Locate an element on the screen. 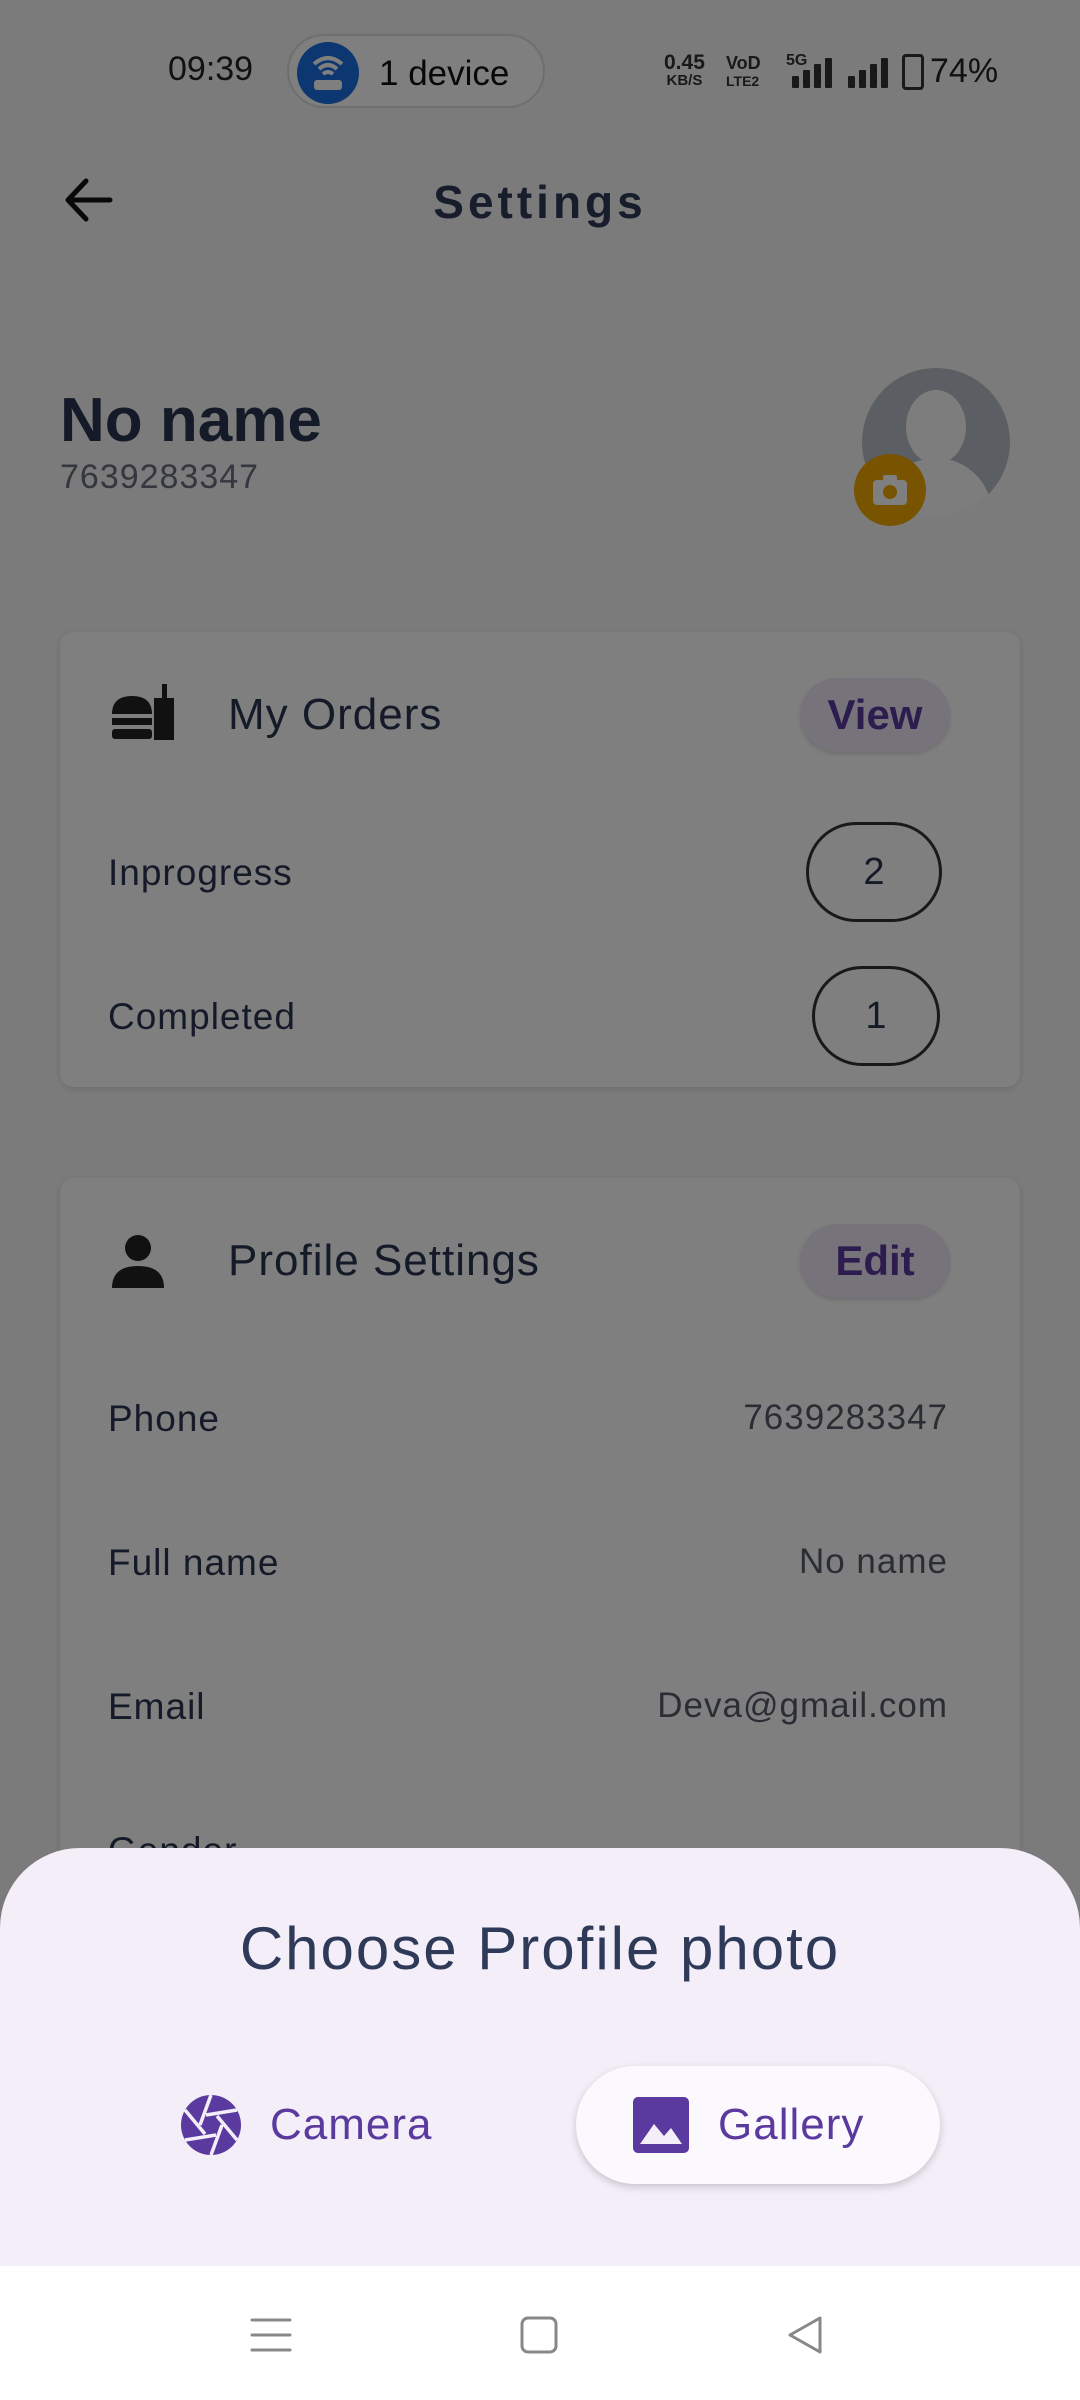  home-icon is located at coordinates (539, 2335).